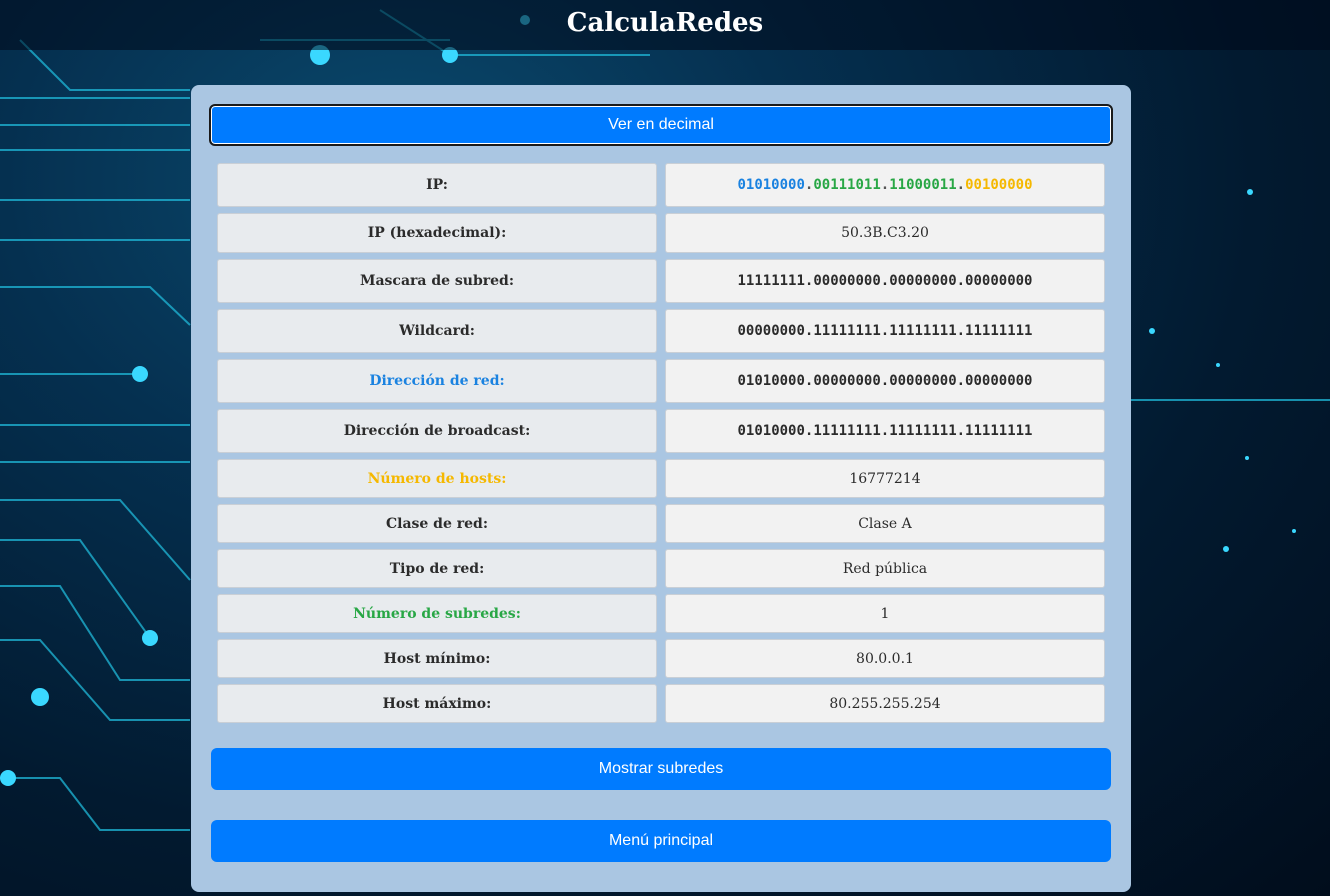 The height and width of the screenshot is (896, 1330). What do you see at coordinates (661, 568) in the screenshot?
I see `row-type: Tipo de red: Red pública` at bounding box center [661, 568].